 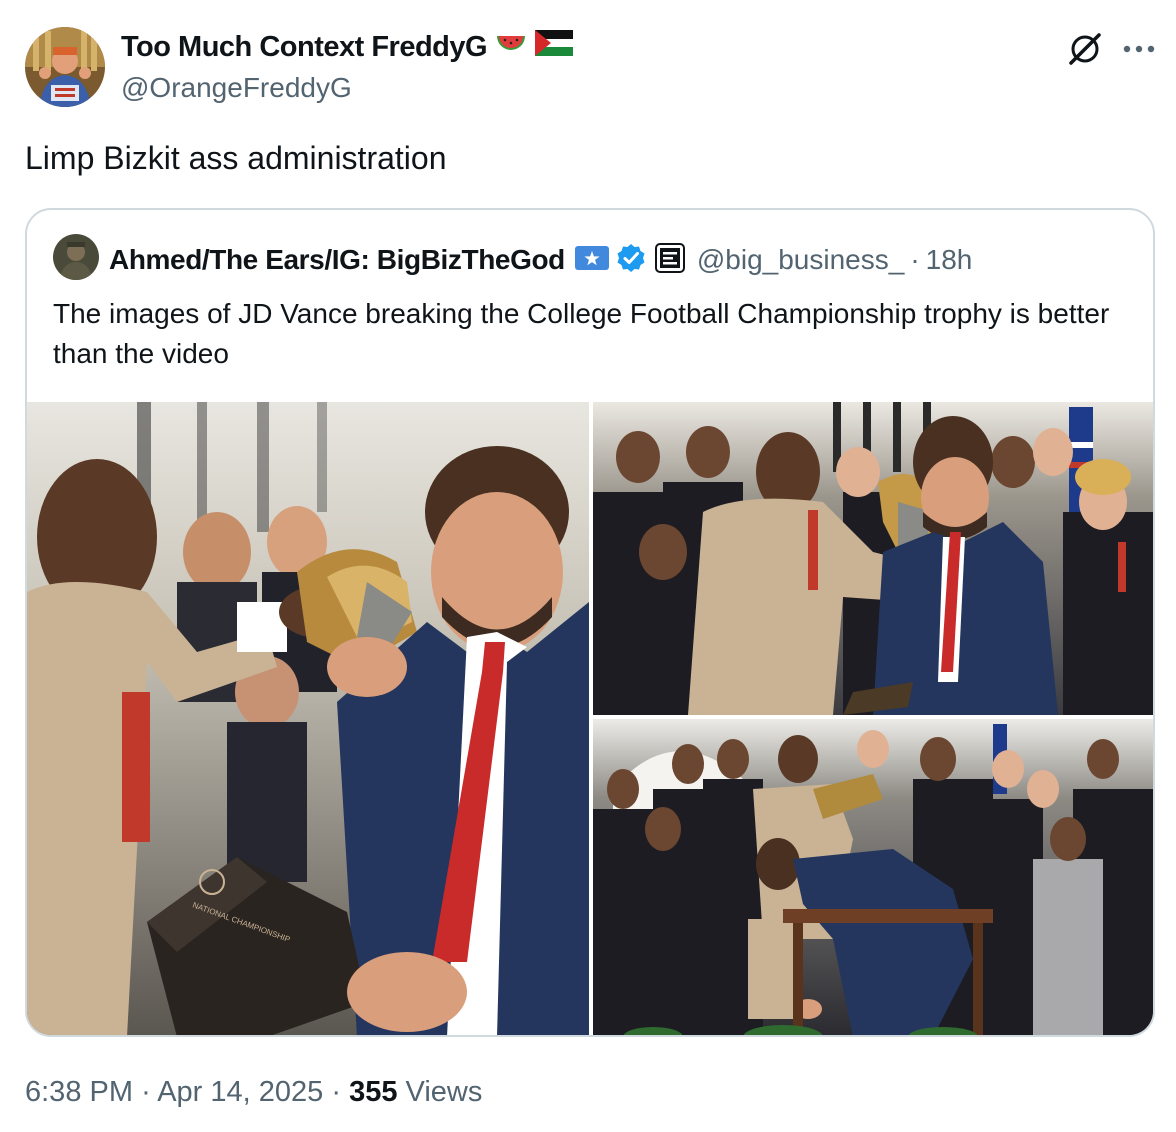 I want to click on author-name-row: Too Much Context FreddyG, so click(x=347, y=47).